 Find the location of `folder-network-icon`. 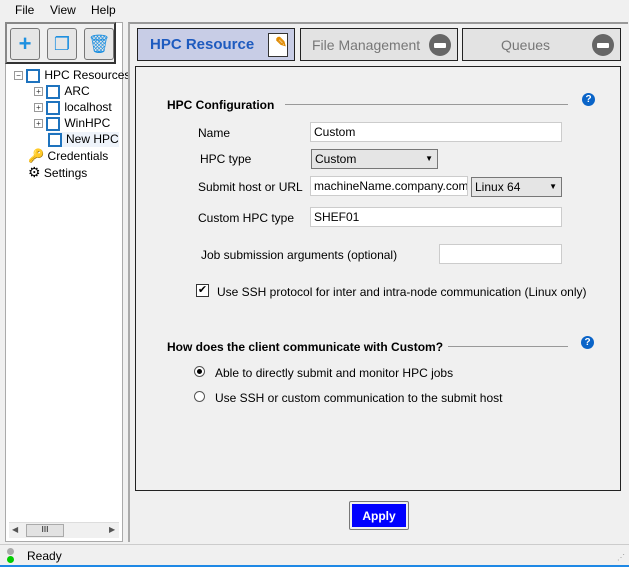

folder-network-icon is located at coordinates (33, 75).